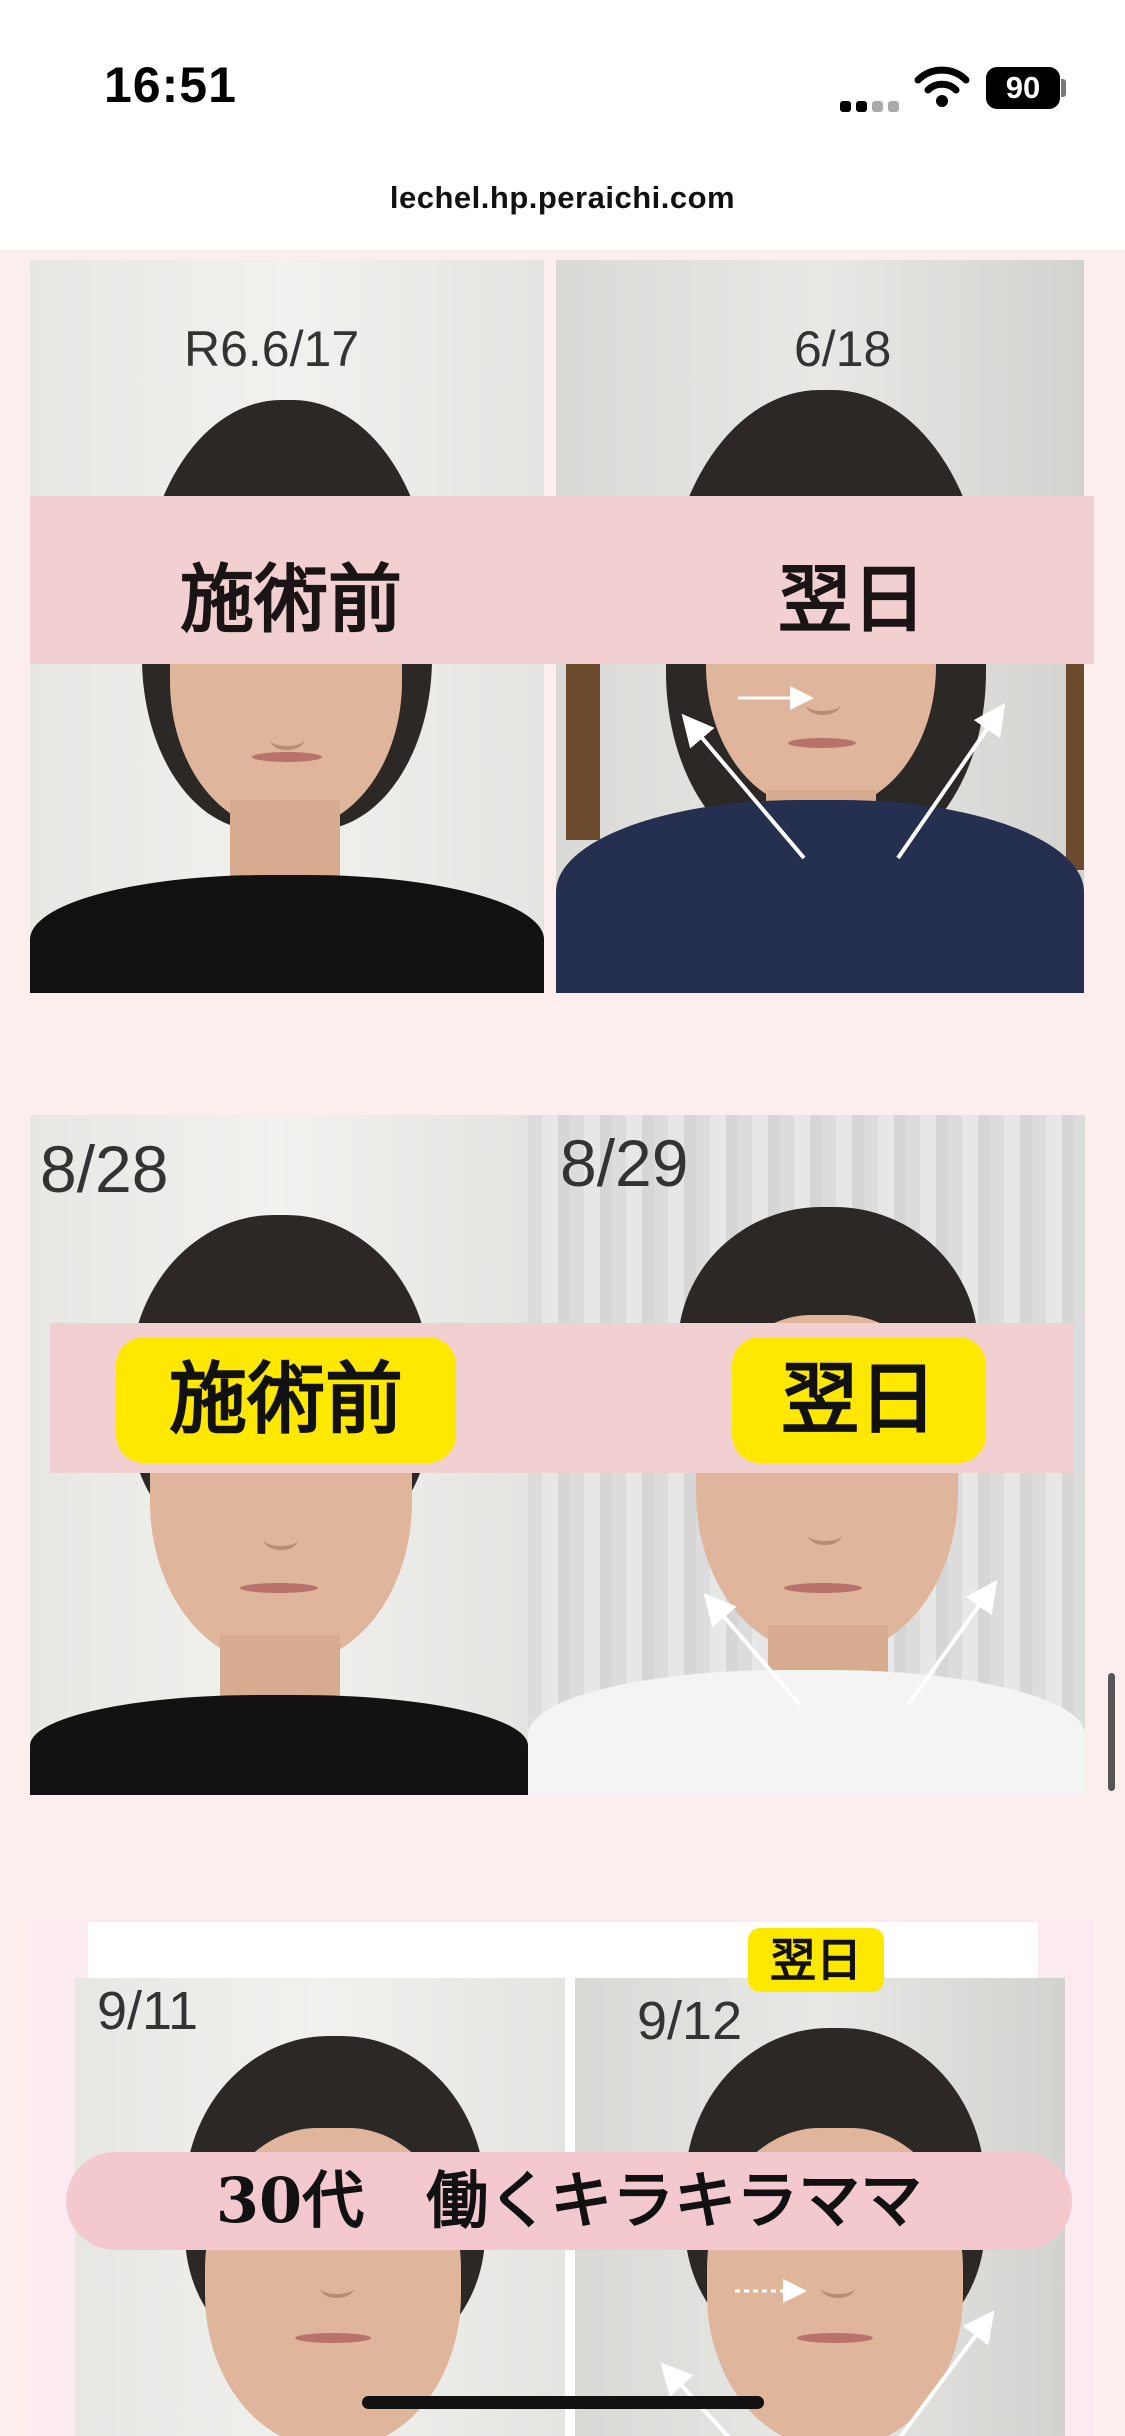 The height and width of the screenshot is (2436, 1125). What do you see at coordinates (562, 1398) in the screenshot?
I see `before-after-banner-2: 施術前 翌日` at bounding box center [562, 1398].